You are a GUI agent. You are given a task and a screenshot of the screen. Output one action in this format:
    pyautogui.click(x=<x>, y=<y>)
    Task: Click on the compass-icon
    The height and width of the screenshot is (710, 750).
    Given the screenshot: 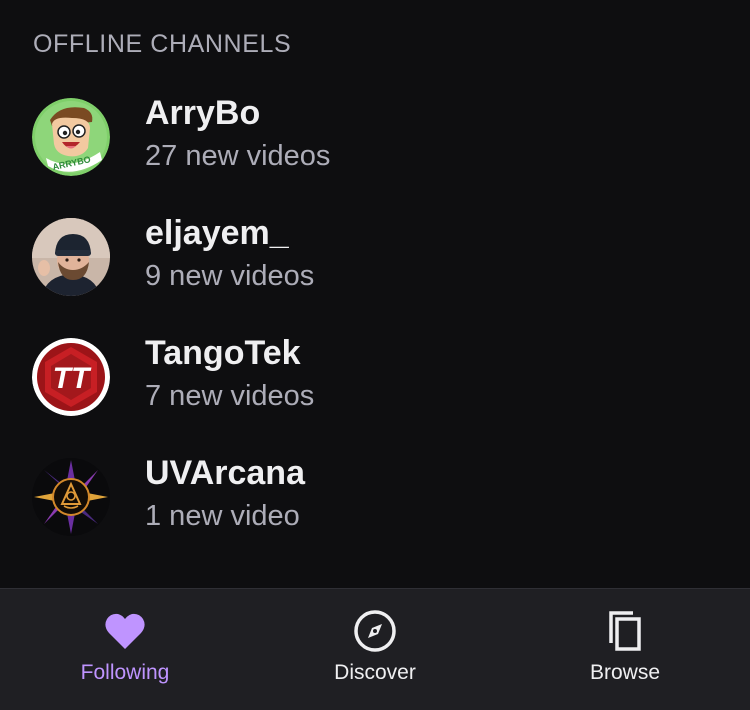 What is the action you would take?
    pyautogui.click(x=375, y=631)
    